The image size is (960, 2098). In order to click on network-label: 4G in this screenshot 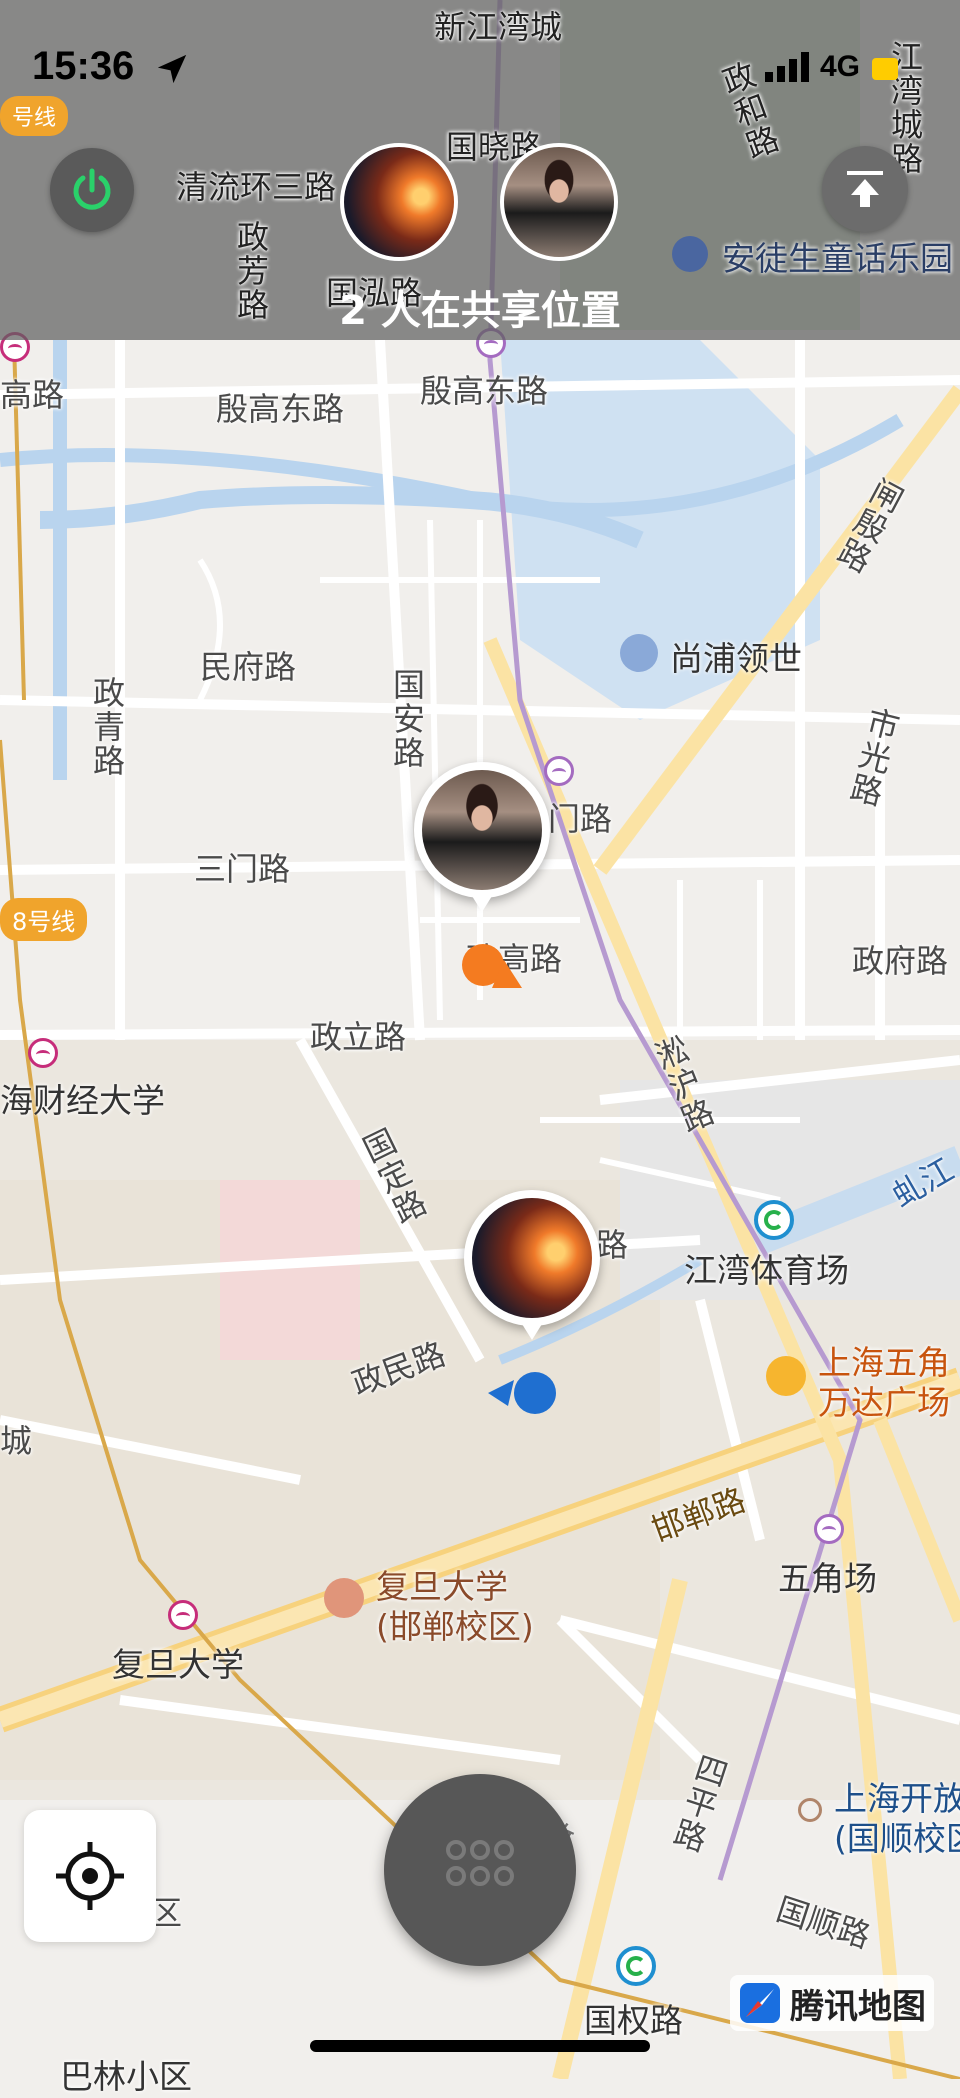, I will do `click(840, 66)`.